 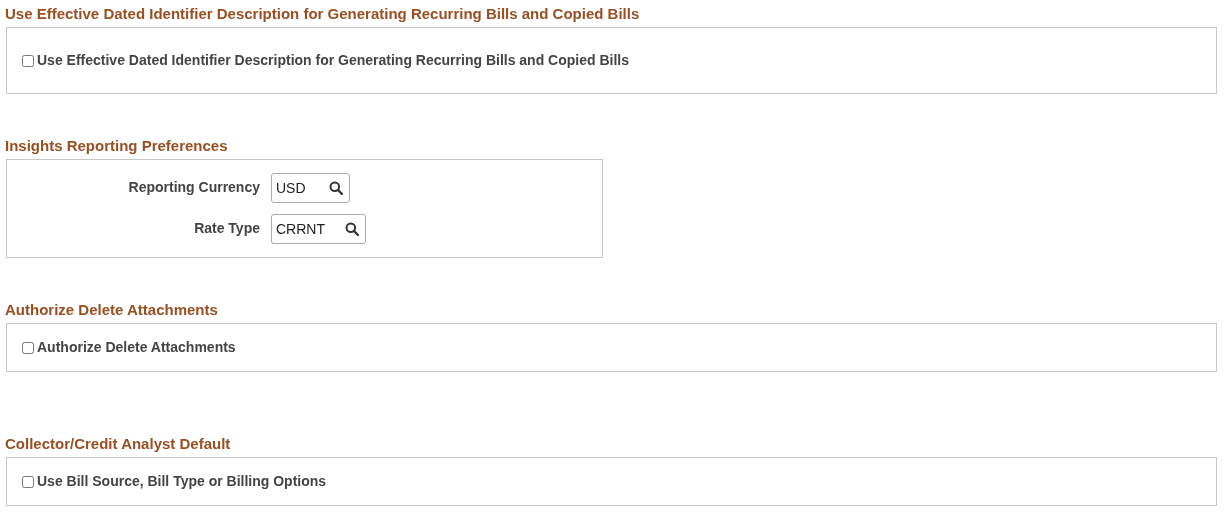 I want to click on section-heading: Use Effective Dated Identifier Description for Generating Recurring Bills and Copied Bills, so click(x=323, y=14).